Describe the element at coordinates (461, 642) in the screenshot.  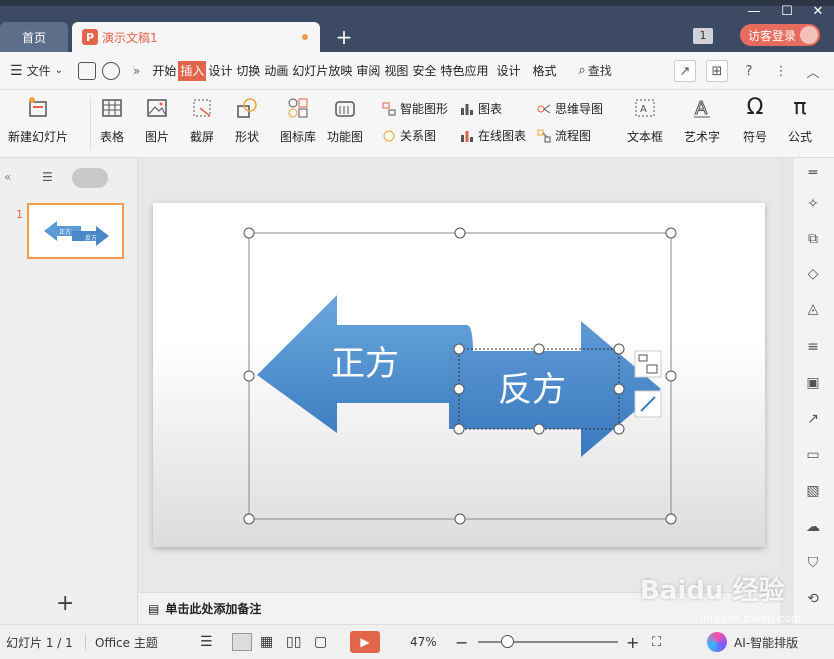
I see `zoom-out-icon: −` at that location.